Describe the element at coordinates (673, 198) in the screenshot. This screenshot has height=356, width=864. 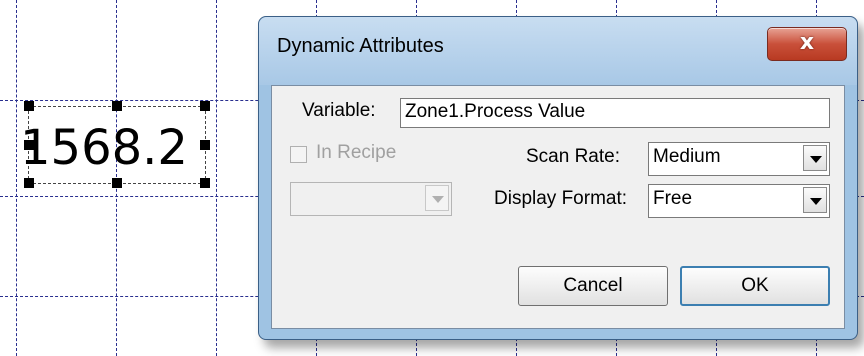
I see `display-format-value: Free` at that location.